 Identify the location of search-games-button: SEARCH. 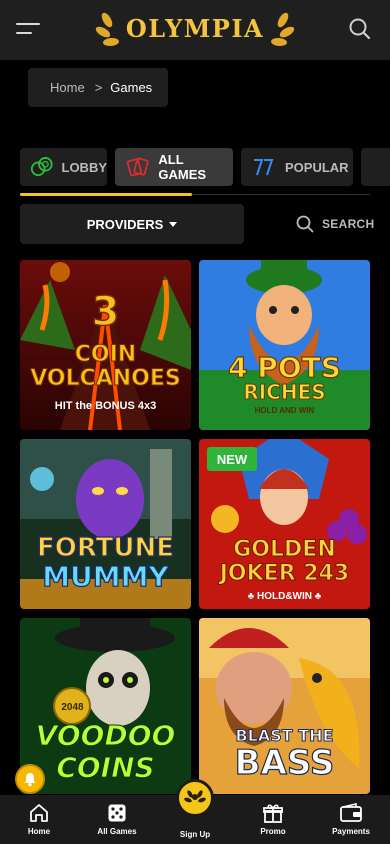
(336, 224).